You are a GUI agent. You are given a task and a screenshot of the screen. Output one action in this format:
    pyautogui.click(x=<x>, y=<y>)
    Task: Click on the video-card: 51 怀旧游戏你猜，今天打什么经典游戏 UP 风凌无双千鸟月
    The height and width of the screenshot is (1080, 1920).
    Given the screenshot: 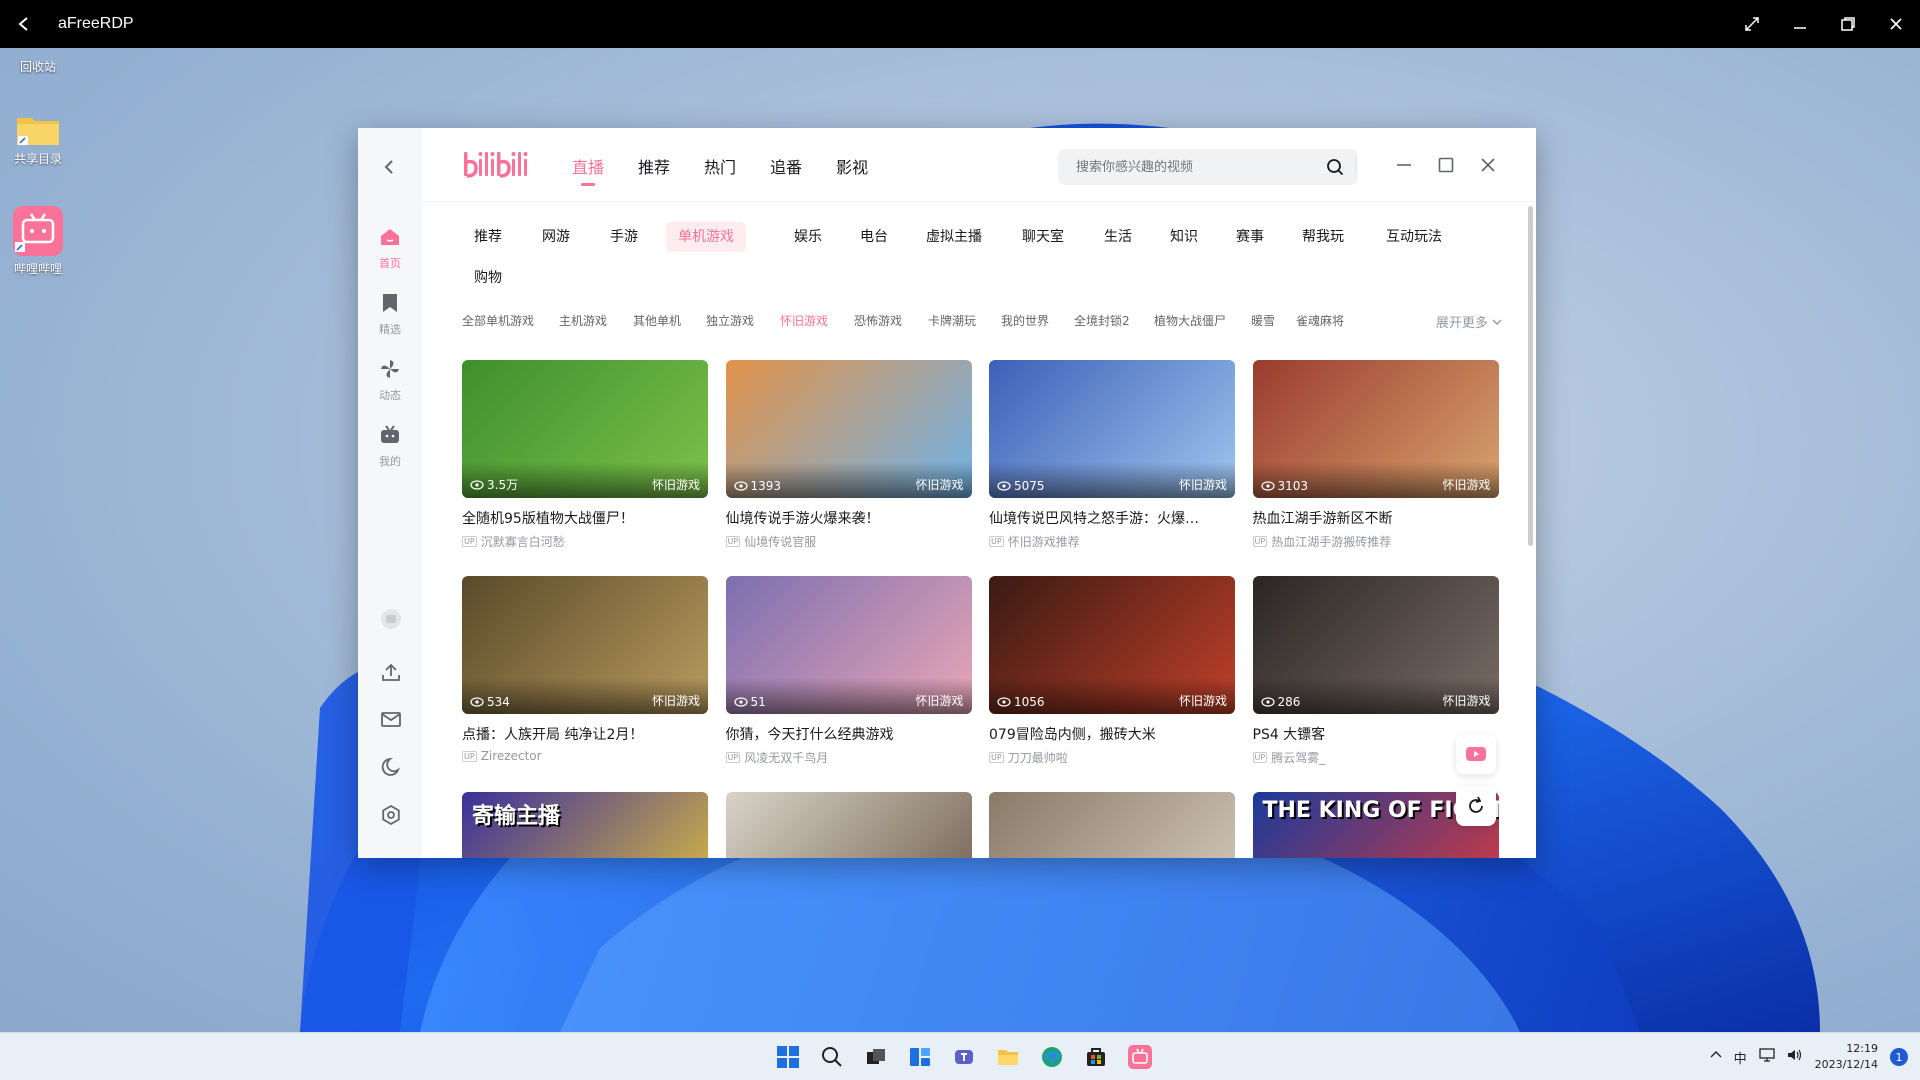 What is the action you would take?
    pyautogui.click(x=848, y=671)
    